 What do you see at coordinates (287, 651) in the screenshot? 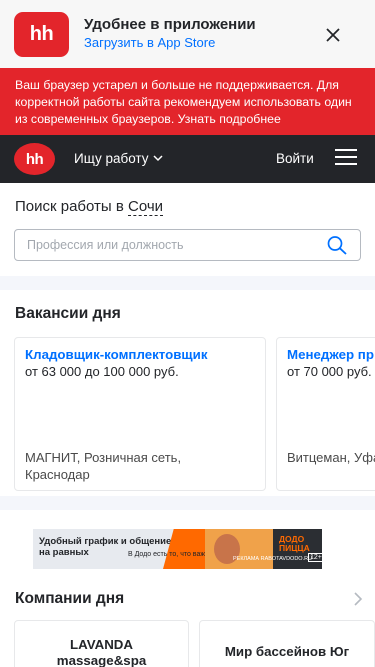
I see `company-name: Мир бассейнов Юг` at bounding box center [287, 651].